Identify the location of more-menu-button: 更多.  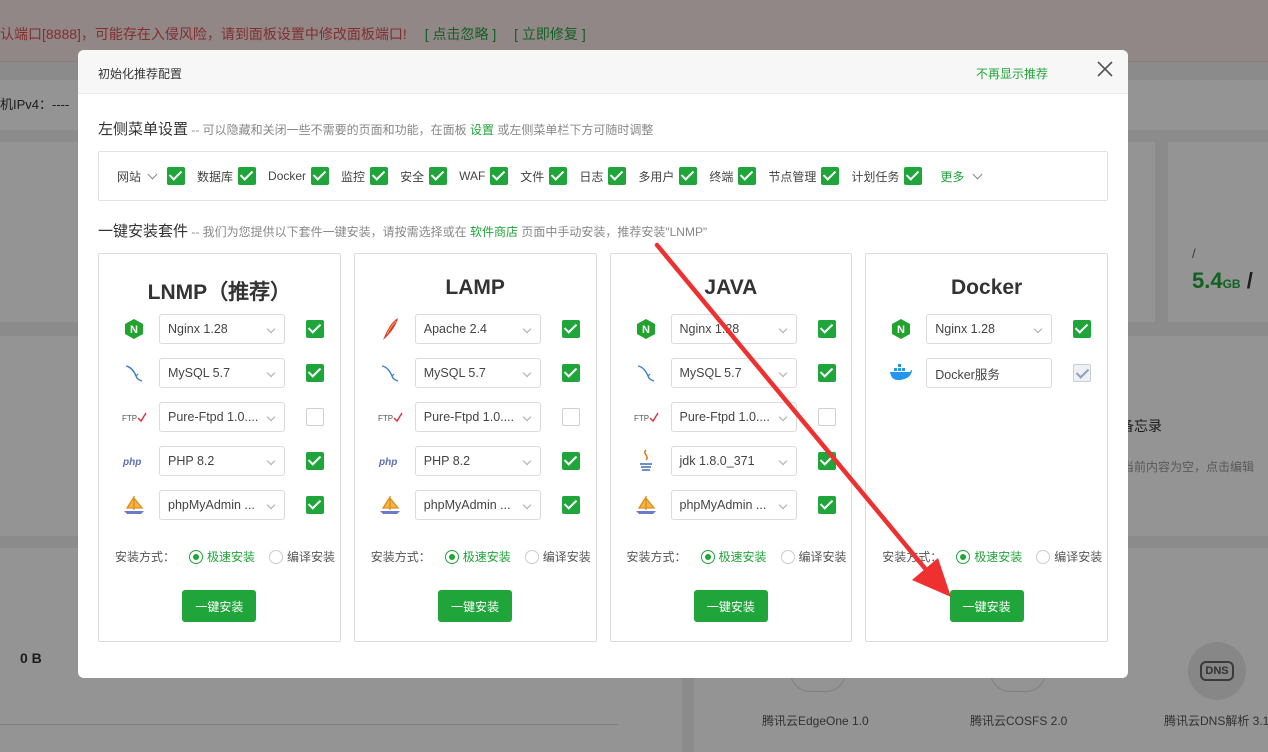
(963, 176).